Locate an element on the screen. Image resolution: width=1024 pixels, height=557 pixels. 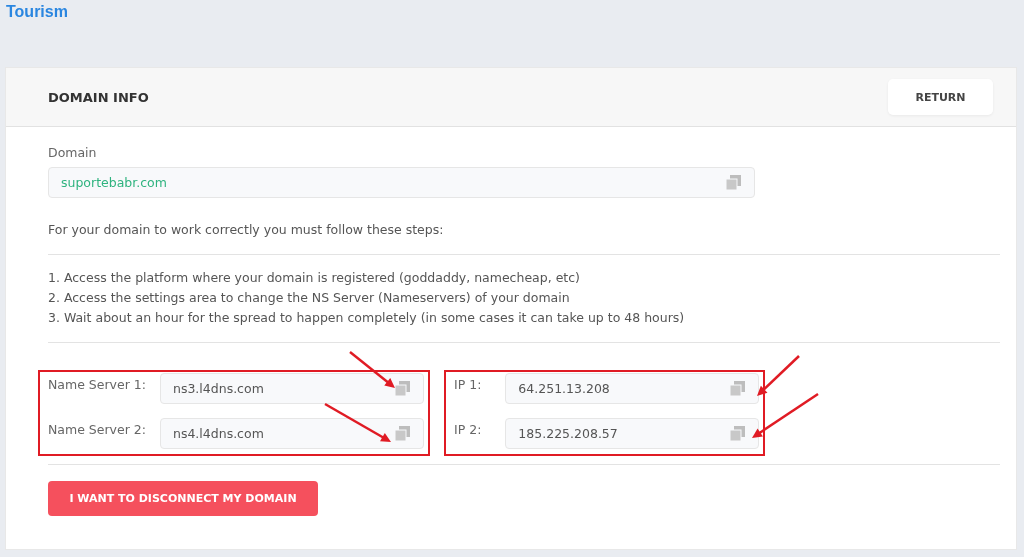
step-text: 2. Access the settings area to change the NS Server (Nameservers) of your domain is located at coordinates (309, 298).